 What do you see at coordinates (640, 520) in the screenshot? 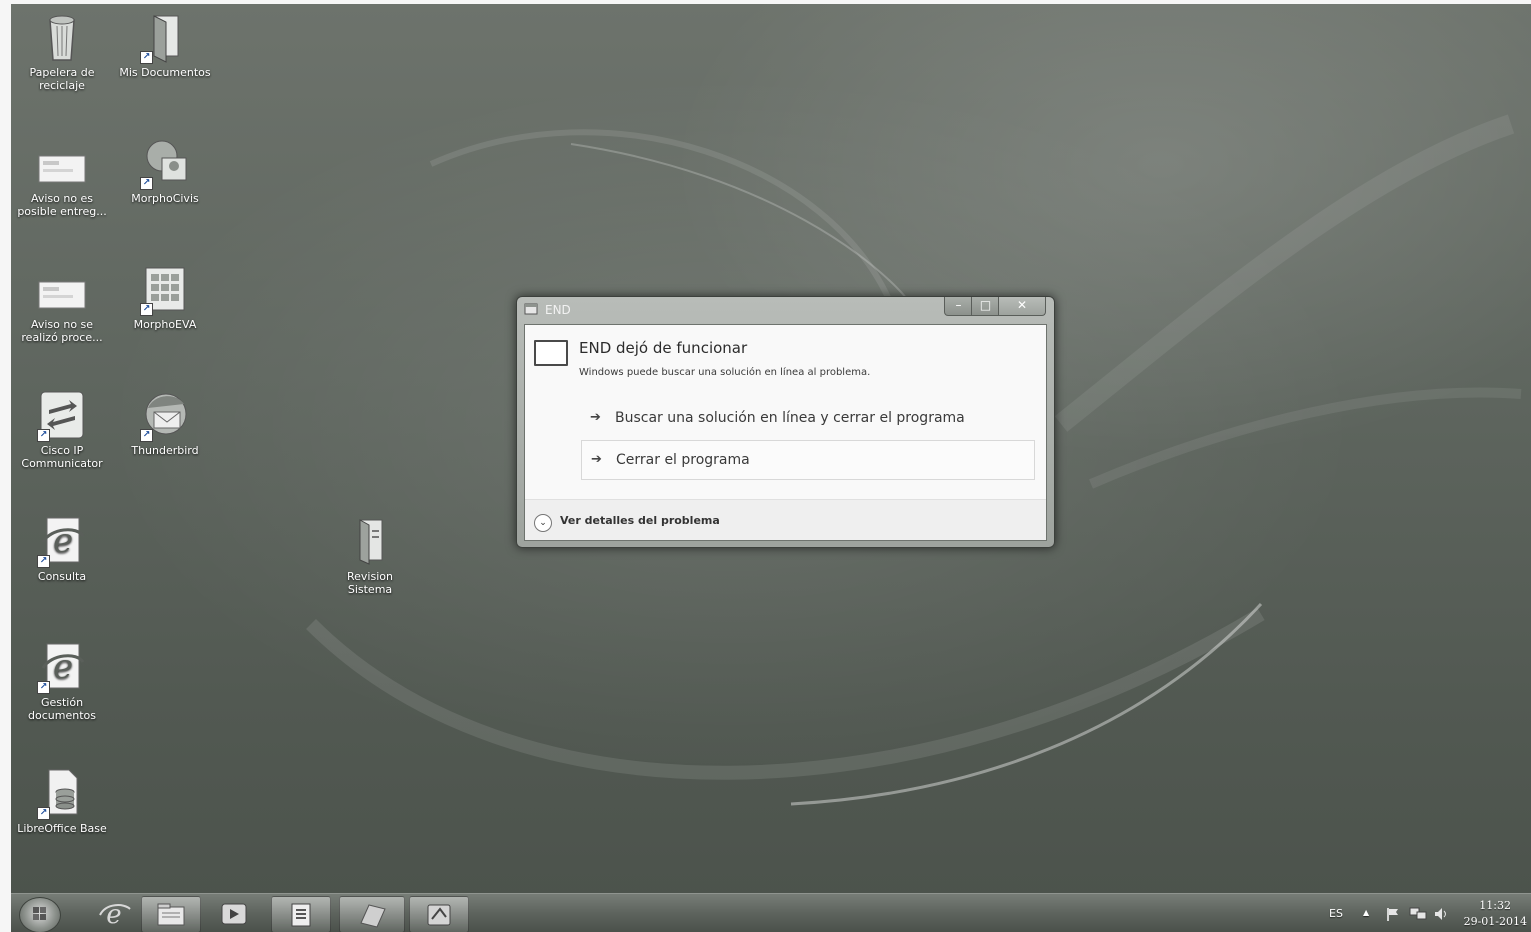
I see `show-details-link: Ver detalles del problema` at bounding box center [640, 520].